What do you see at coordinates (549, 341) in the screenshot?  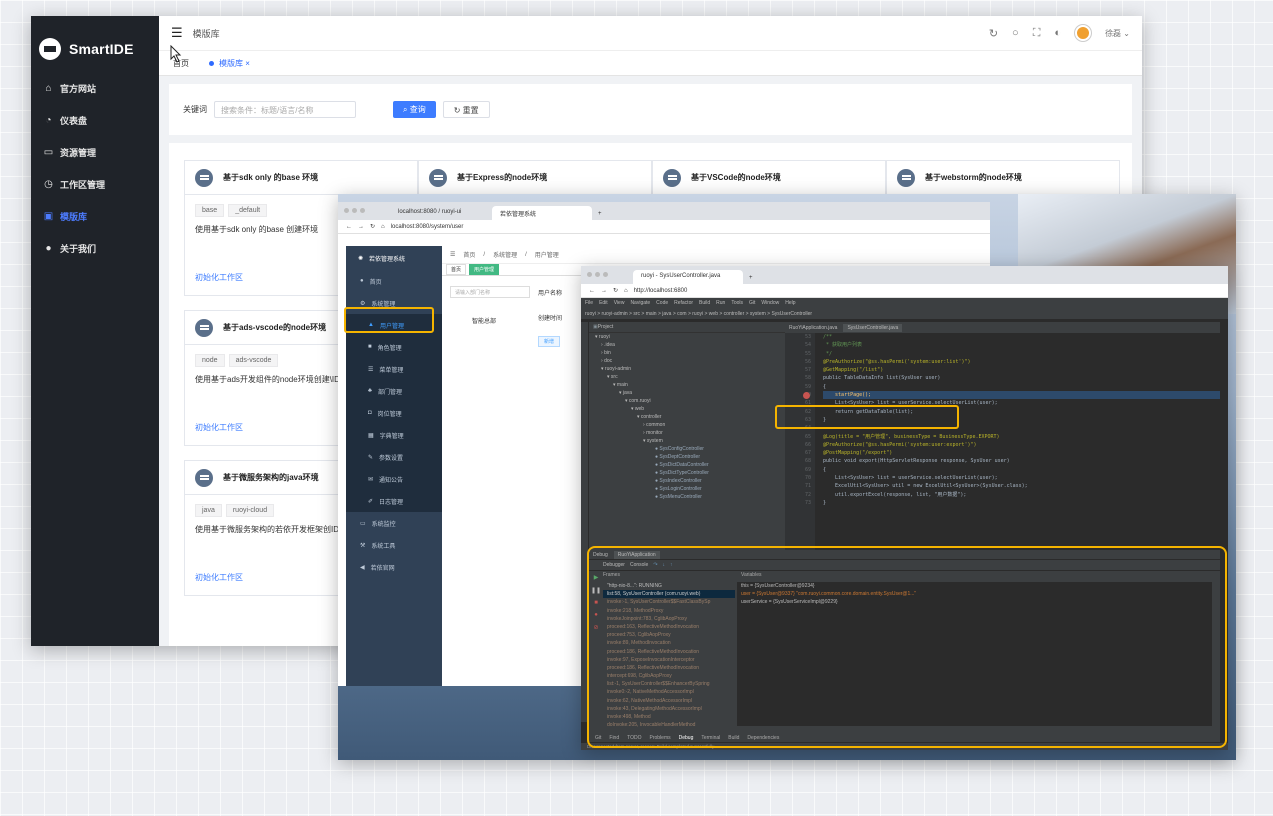 I see `add-button: 新增` at bounding box center [549, 341].